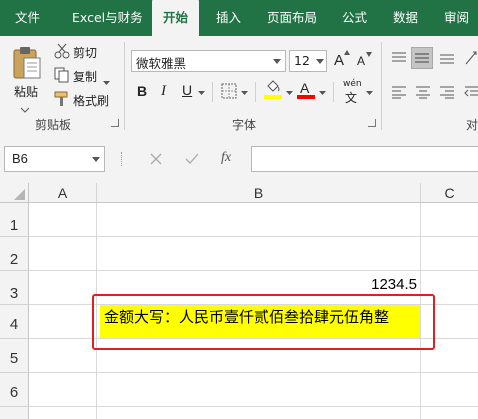 The width and height of the screenshot is (478, 419). What do you see at coordinates (14, 356) in the screenshot?
I see `row-header-5: 5` at bounding box center [14, 356].